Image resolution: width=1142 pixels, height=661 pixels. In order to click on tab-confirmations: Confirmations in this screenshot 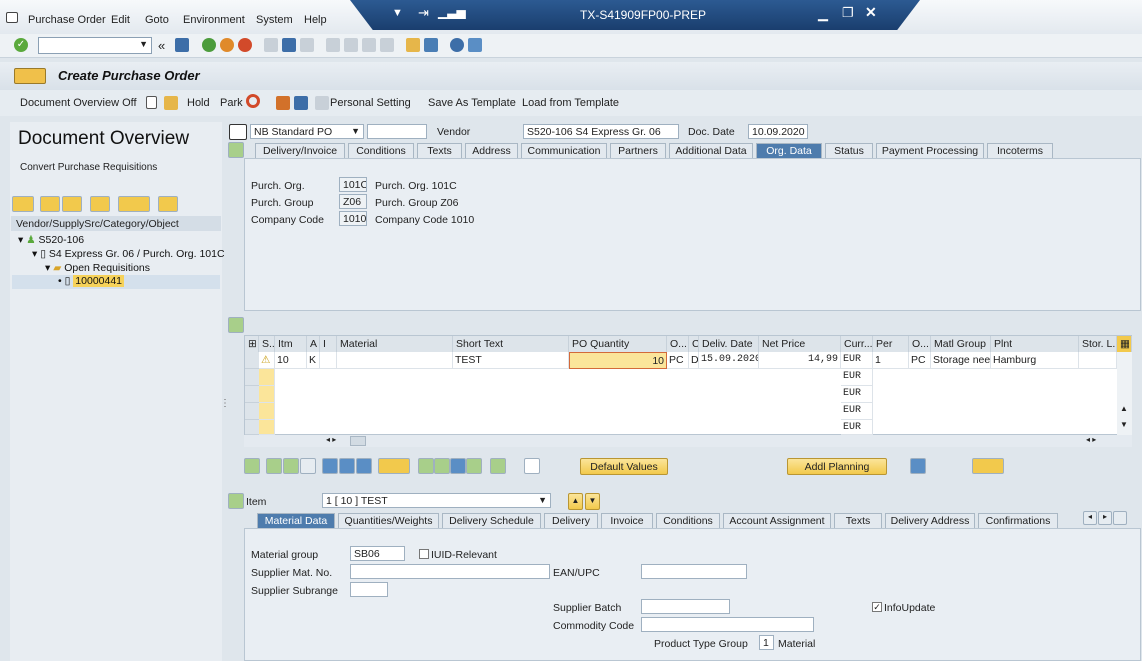, I will do `click(1018, 520)`.